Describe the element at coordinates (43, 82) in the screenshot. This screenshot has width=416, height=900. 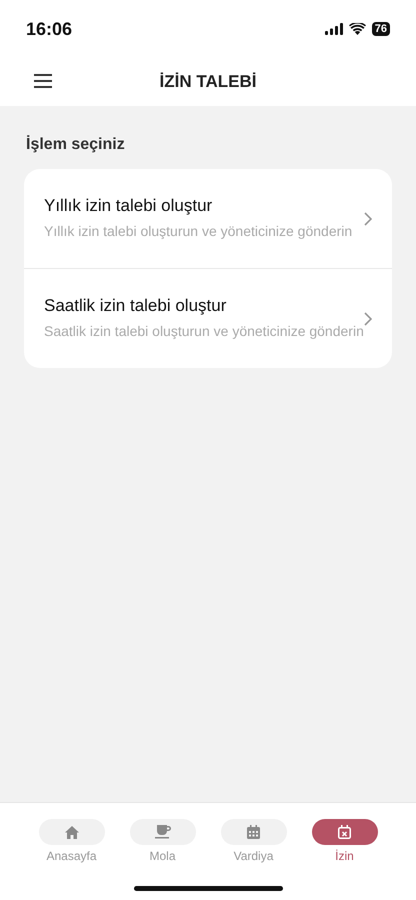
I see `menu-button` at that location.